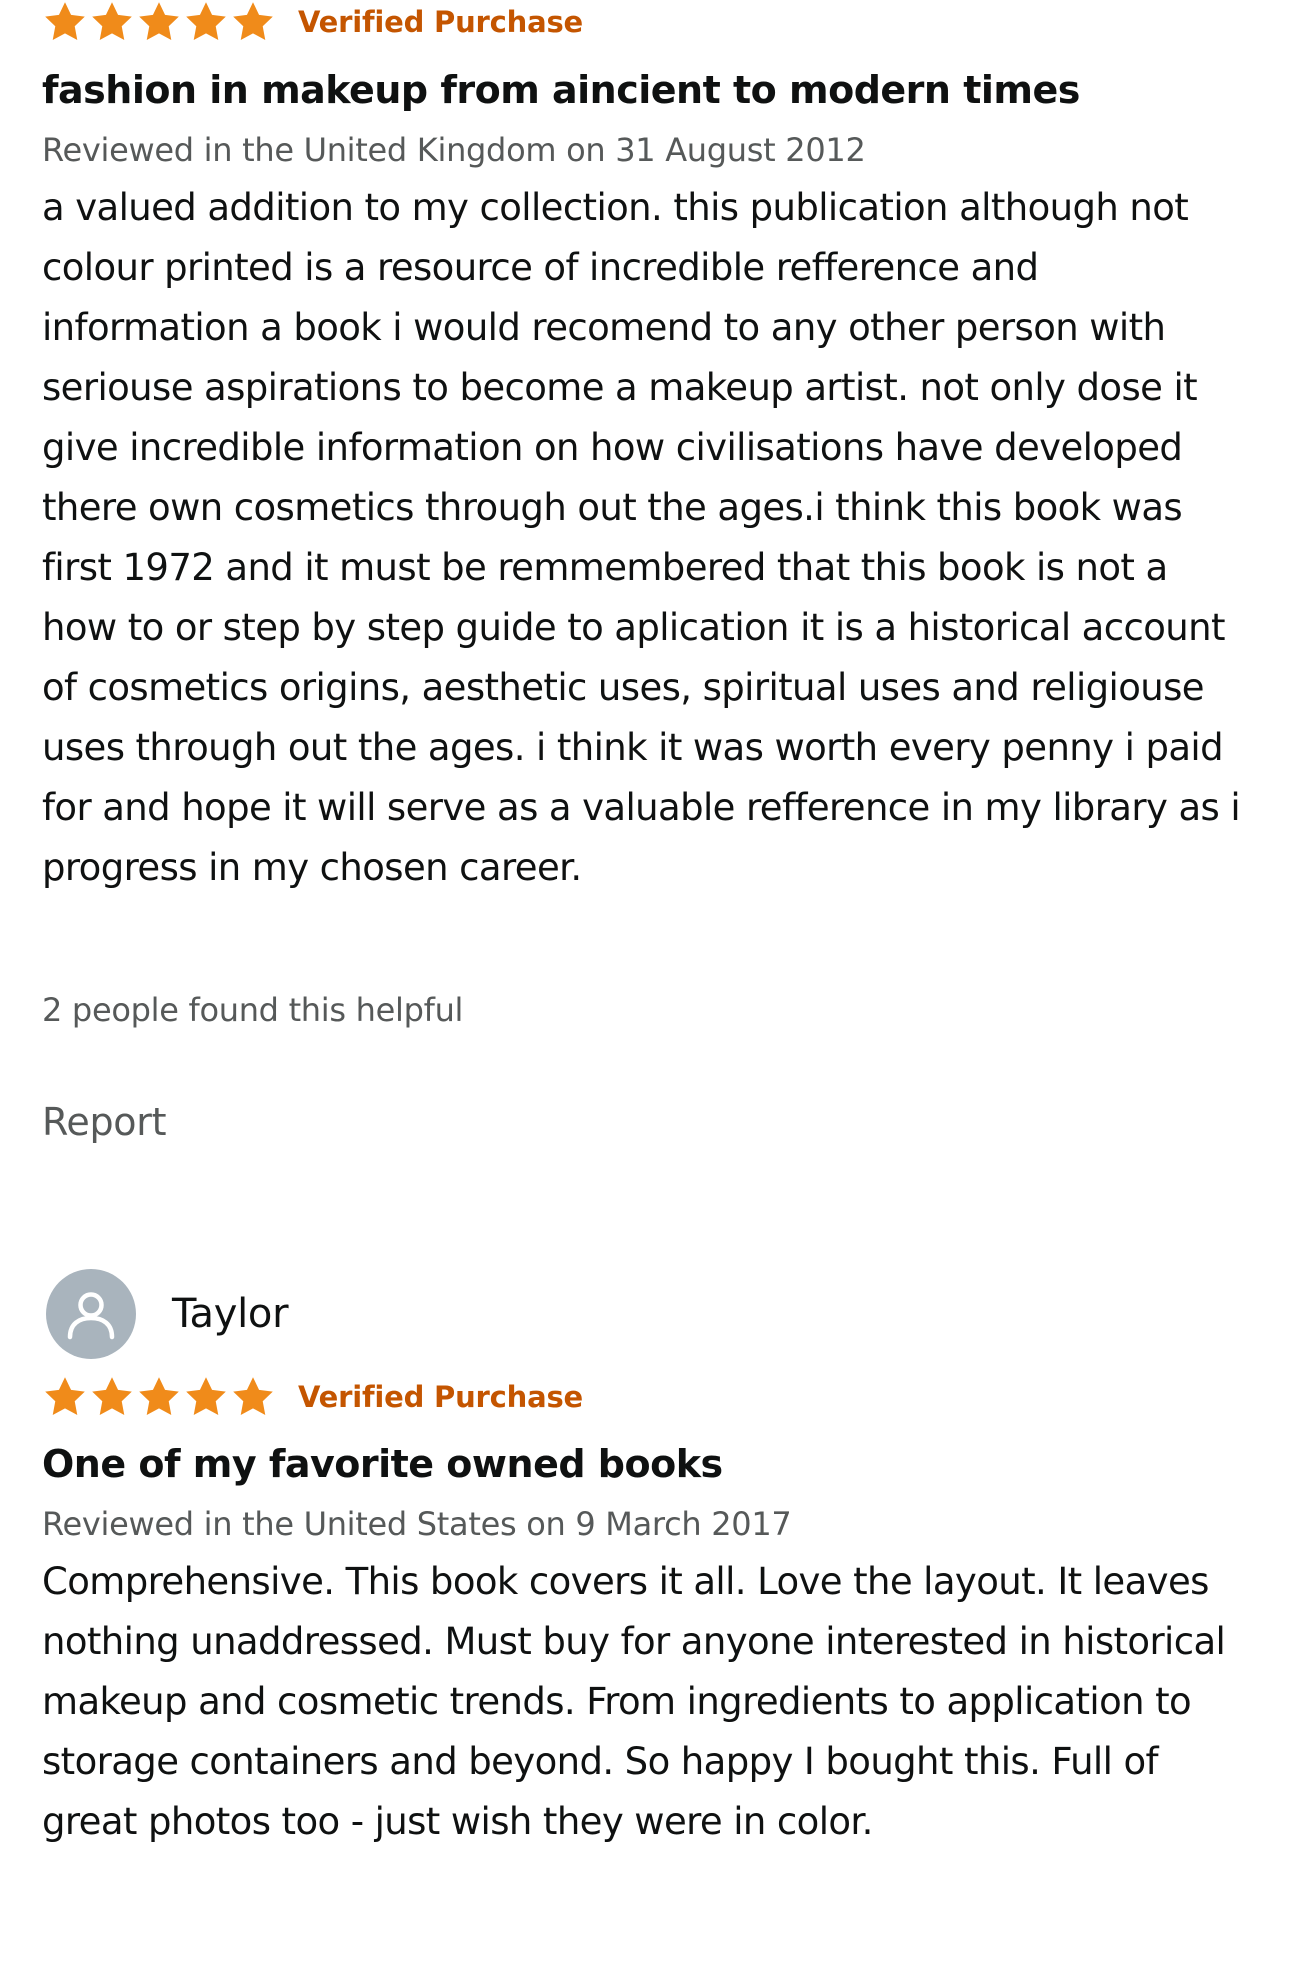 This screenshot has height=1977, width=1290. What do you see at coordinates (104, 1122) in the screenshot?
I see `report-link: Report` at bounding box center [104, 1122].